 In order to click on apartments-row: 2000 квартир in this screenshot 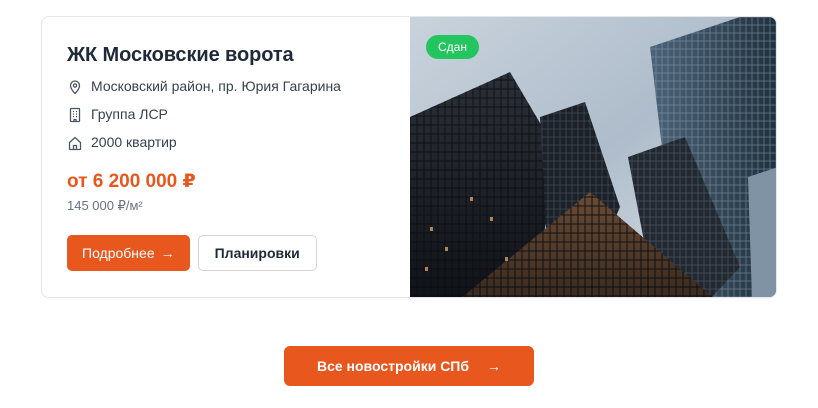, I will do `click(226, 142)`.